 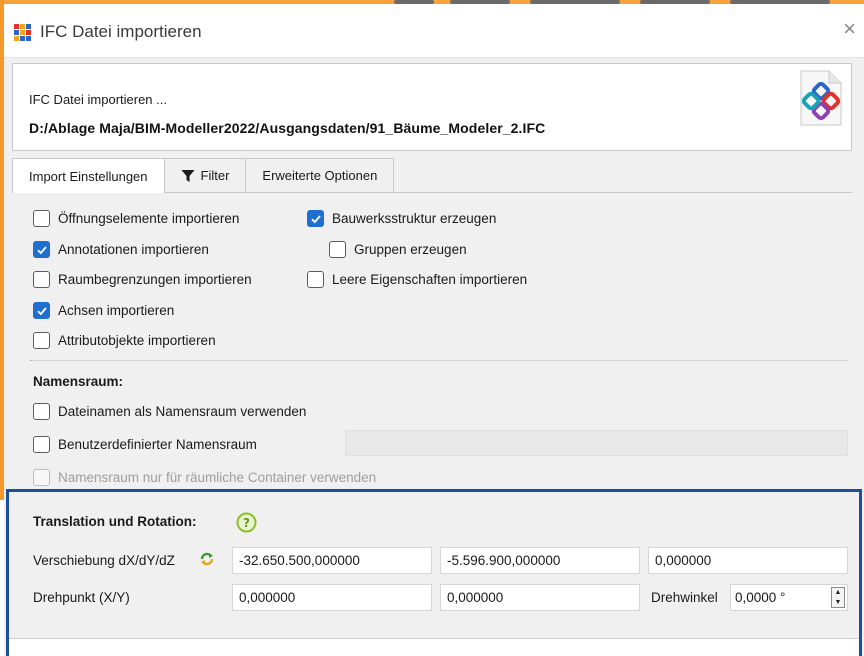 I want to click on option-create-building-structure: Bauwerksstruktur erzeugen, so click(x=401, y=218).